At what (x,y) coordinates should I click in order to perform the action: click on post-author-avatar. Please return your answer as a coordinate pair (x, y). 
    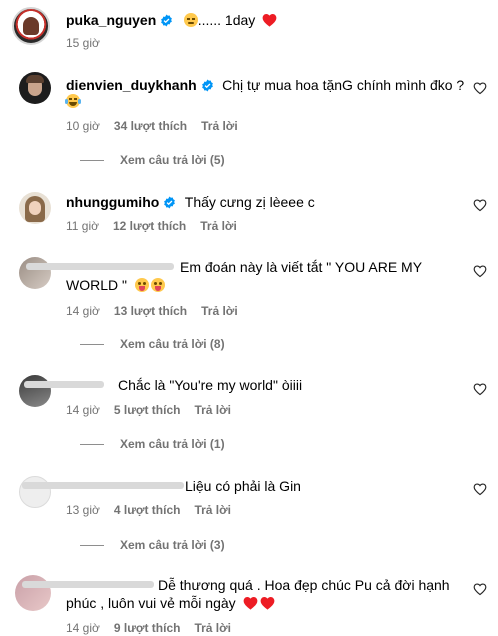
    Looking at the image, I should click on (31, 26).